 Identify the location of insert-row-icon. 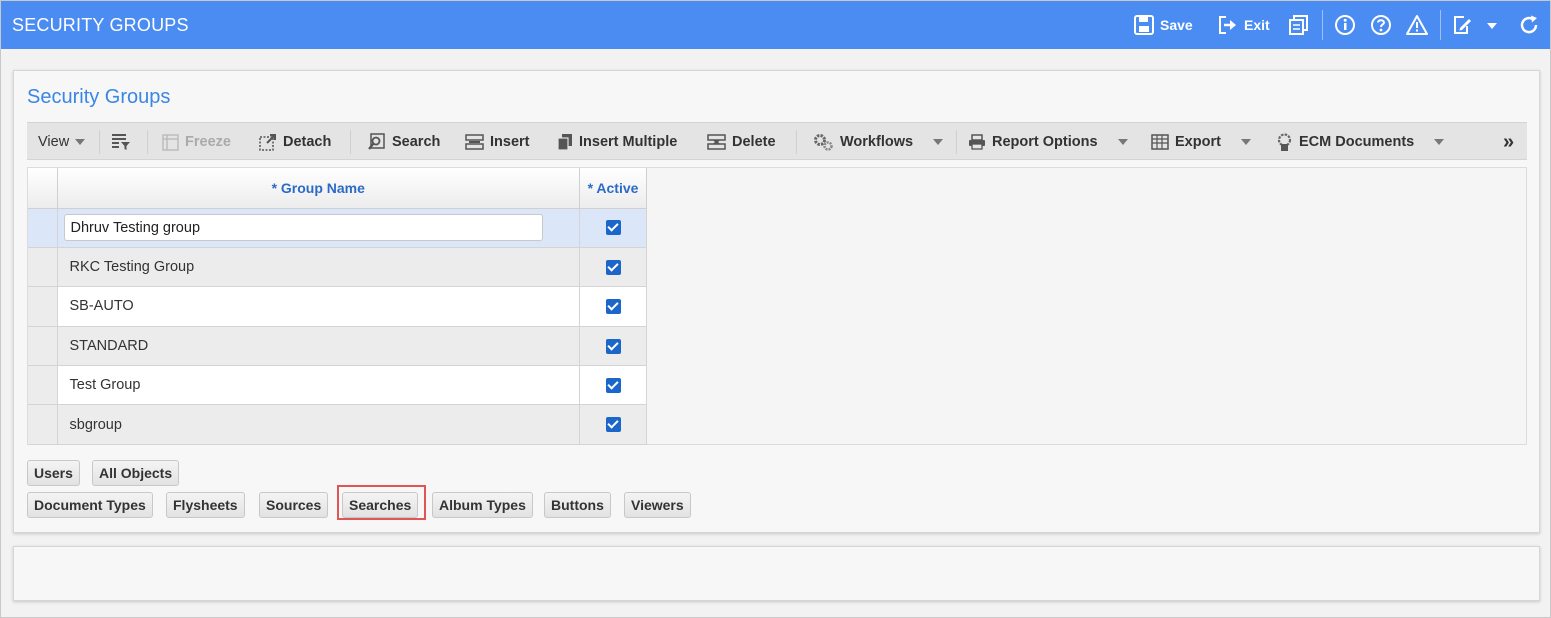
(474, 142).